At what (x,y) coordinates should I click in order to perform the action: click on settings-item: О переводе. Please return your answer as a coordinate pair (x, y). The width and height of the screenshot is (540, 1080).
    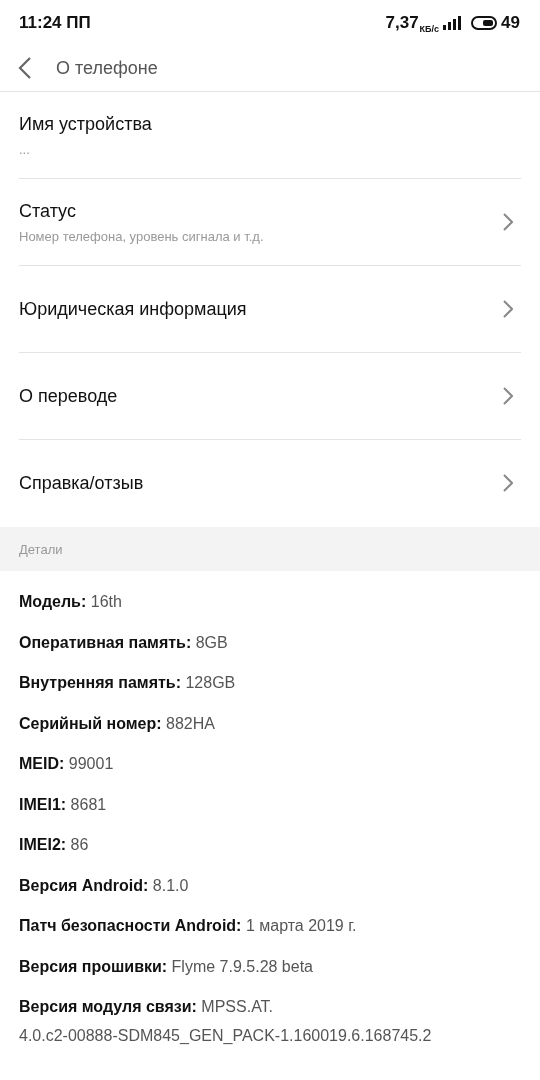
    Looking at the image, I should click on (270, 396).